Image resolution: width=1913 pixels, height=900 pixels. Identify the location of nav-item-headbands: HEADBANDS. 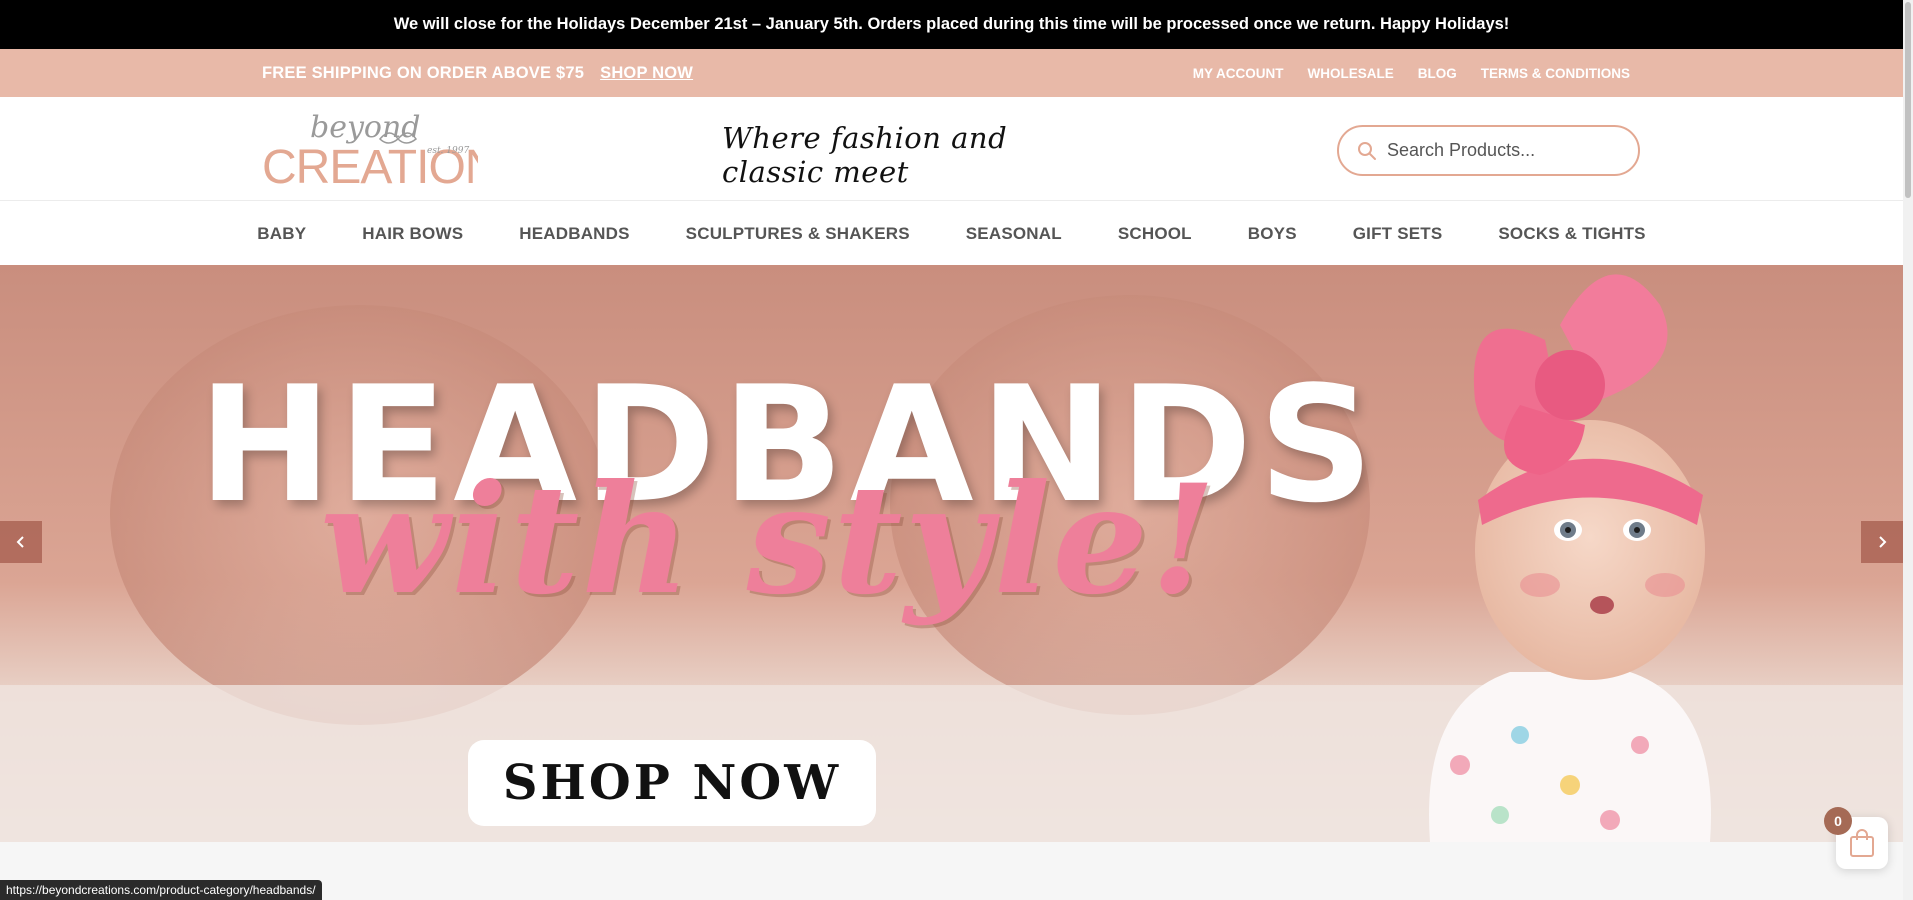
(574, 234).